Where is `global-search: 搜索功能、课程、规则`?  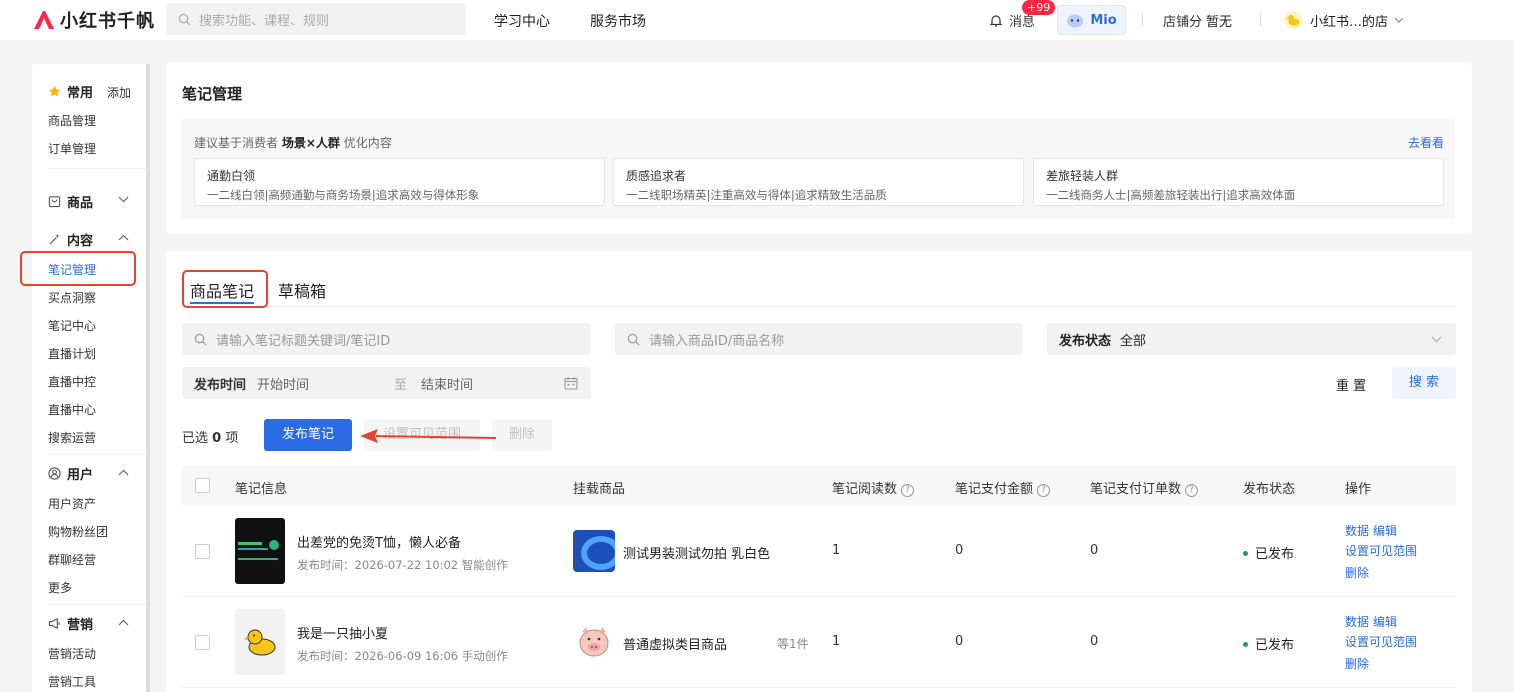
global-search: 搜索功能、课程、规则 is located at coordinates (316, 19).